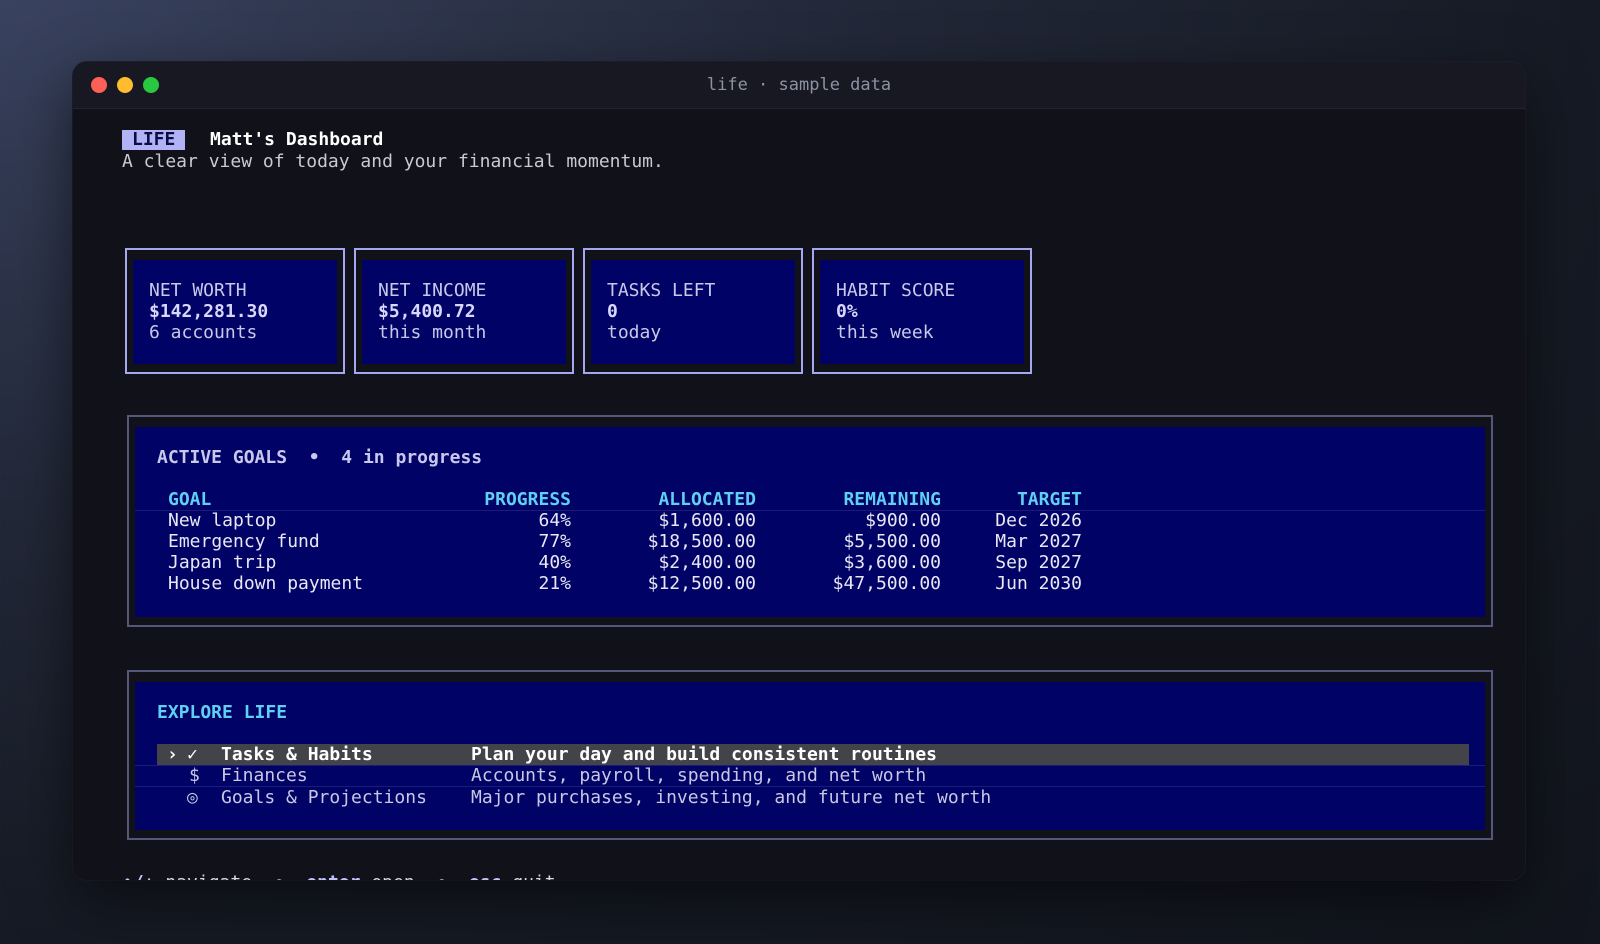  What do you see at coordinates (208, 876) in the screenshot?
I see `nav-hint-label: navigate` at bounding box center [208, 876].